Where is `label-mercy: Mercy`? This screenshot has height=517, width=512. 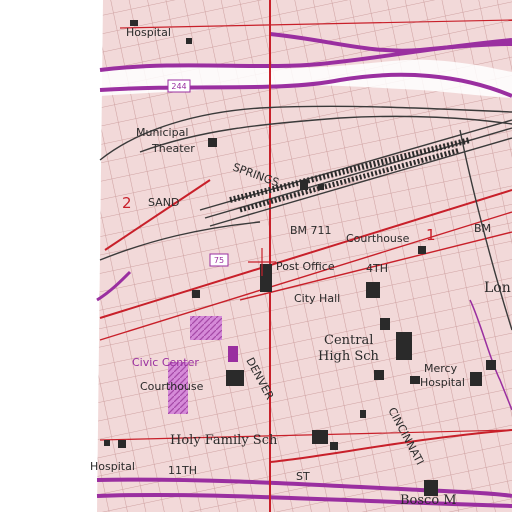
label-mercy: Mercy is located at coordinates (441, 368).